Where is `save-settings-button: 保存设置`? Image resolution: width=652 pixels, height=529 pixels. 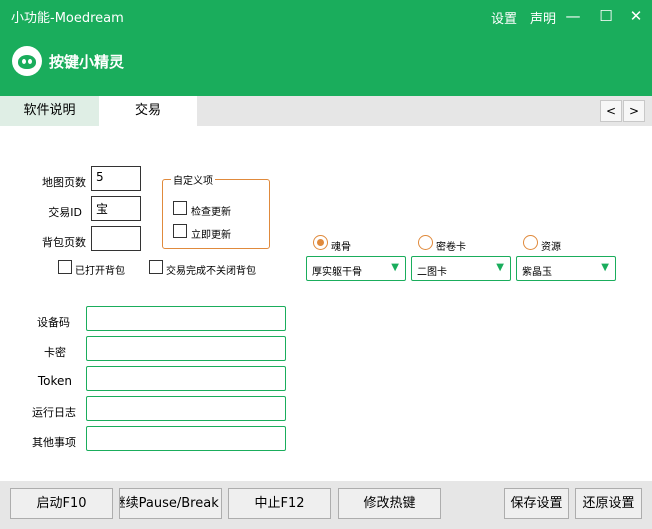 save-settings-button: 保存设置 is located at coordinates (536, 503).